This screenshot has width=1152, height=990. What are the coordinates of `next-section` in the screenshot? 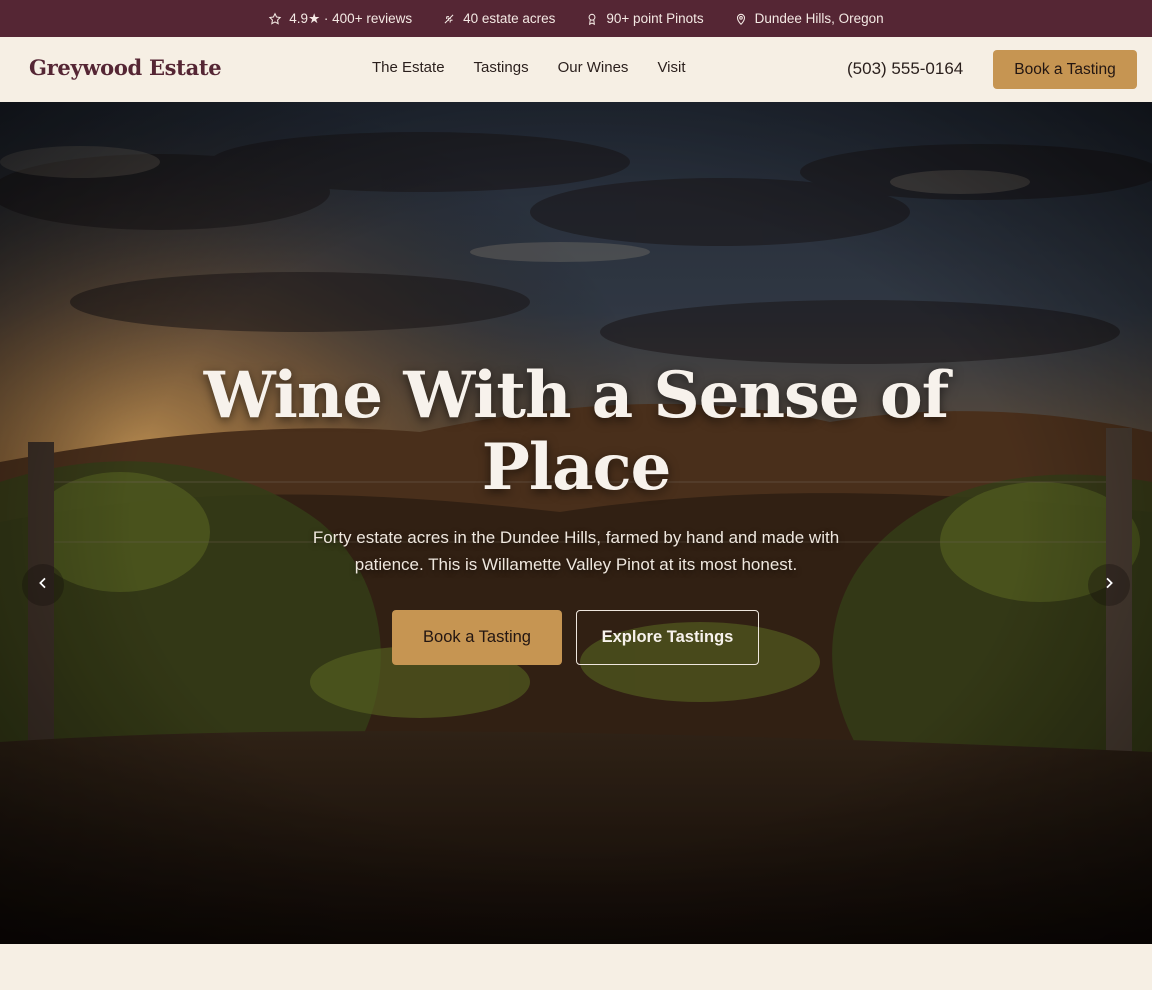 It's located at (576, 967).